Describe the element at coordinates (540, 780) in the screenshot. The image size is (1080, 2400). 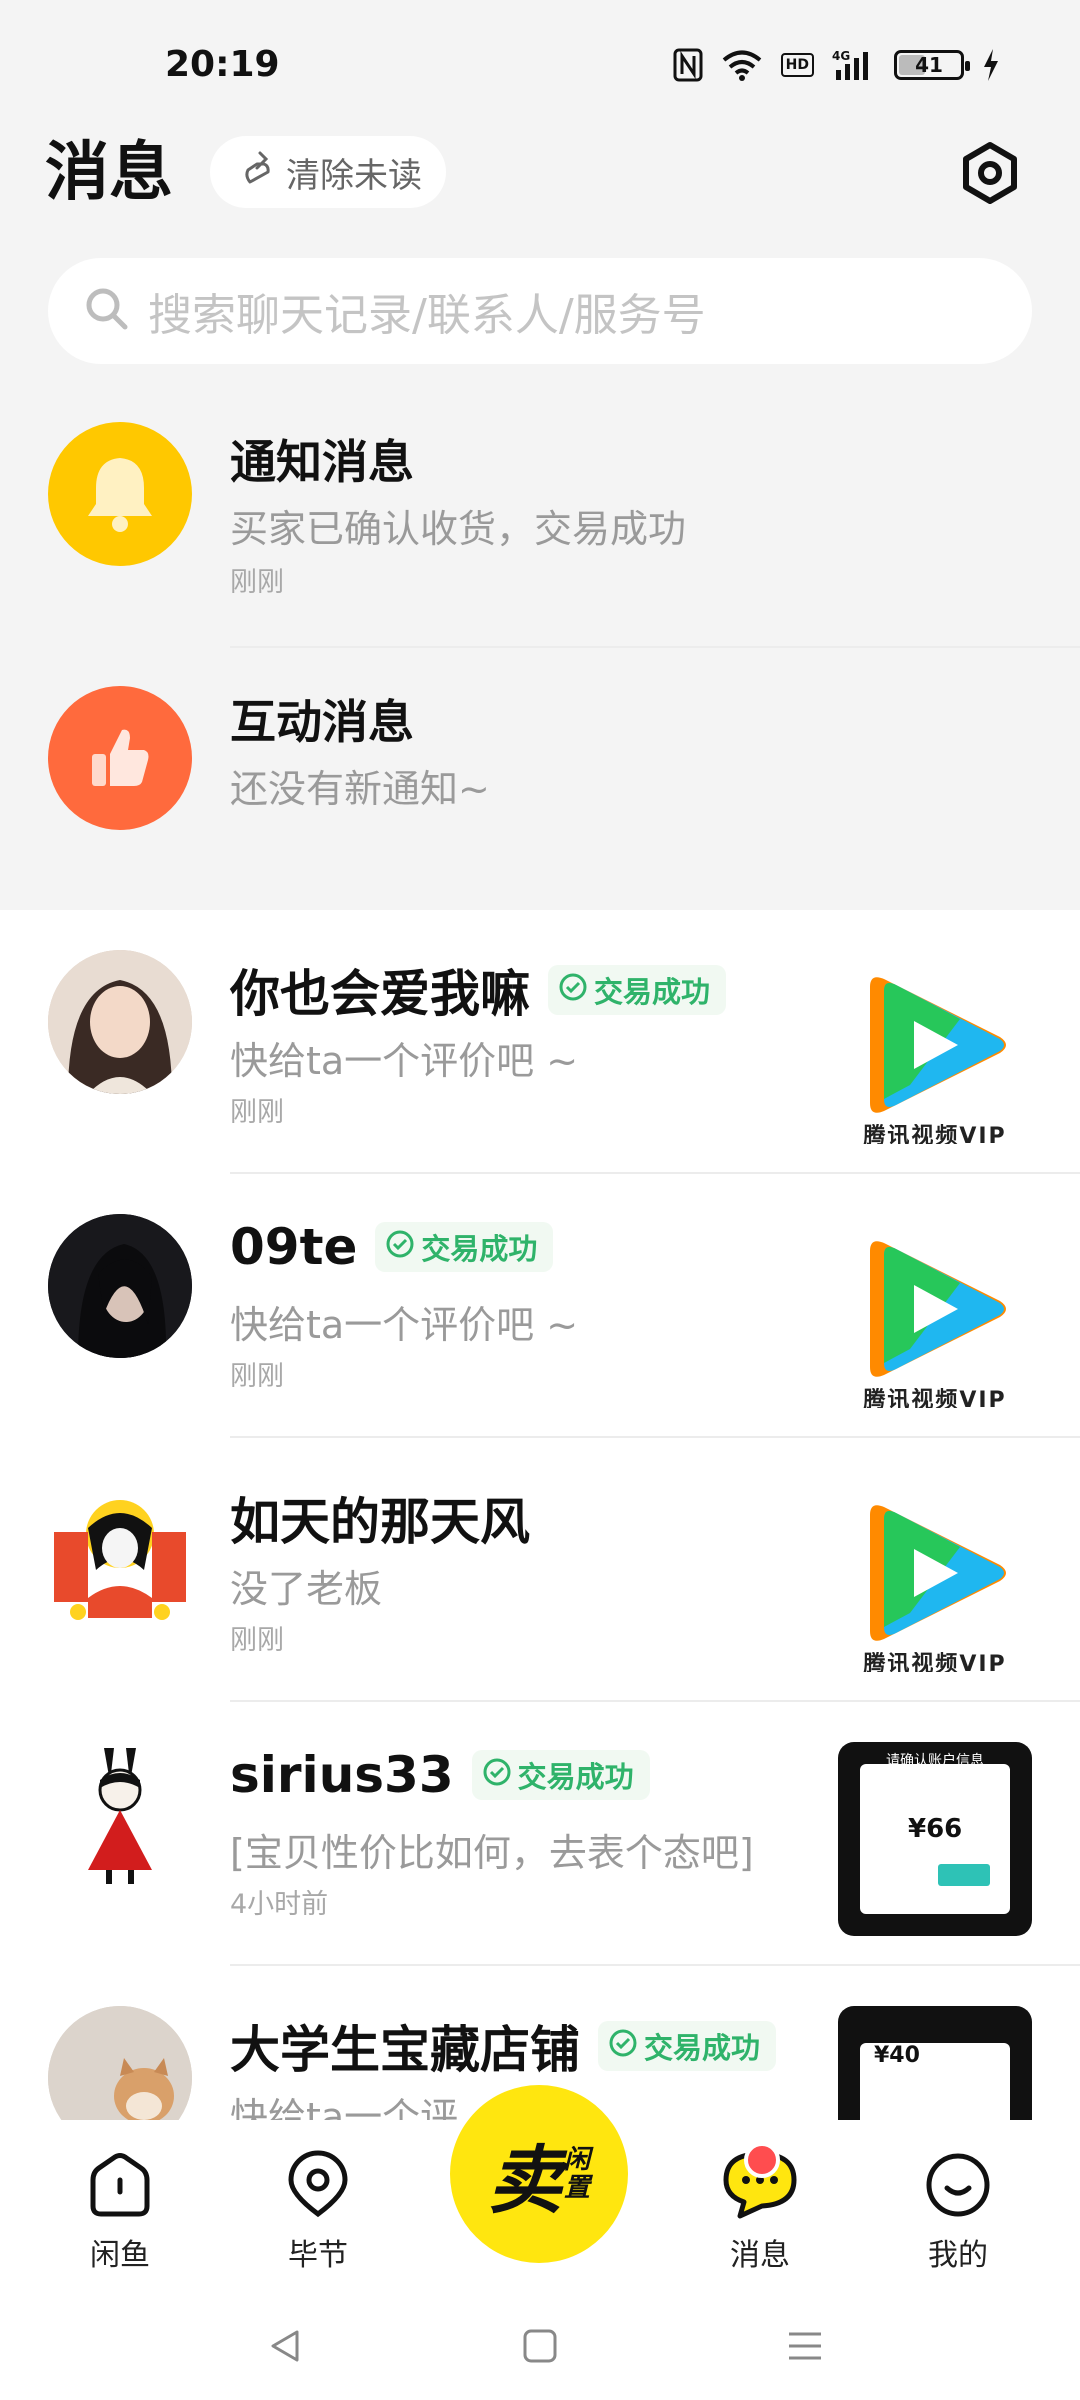
I see `interaction-messages-row: 互动消息 还没有新通知~` at that location.